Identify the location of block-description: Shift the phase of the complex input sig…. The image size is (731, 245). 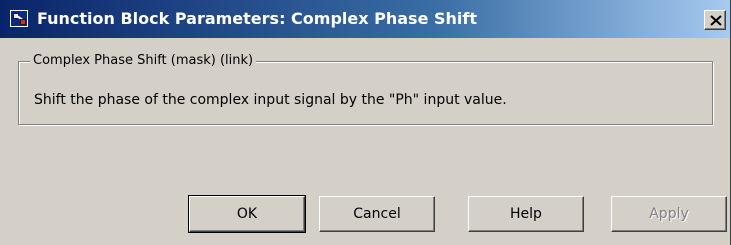
(270, 100).